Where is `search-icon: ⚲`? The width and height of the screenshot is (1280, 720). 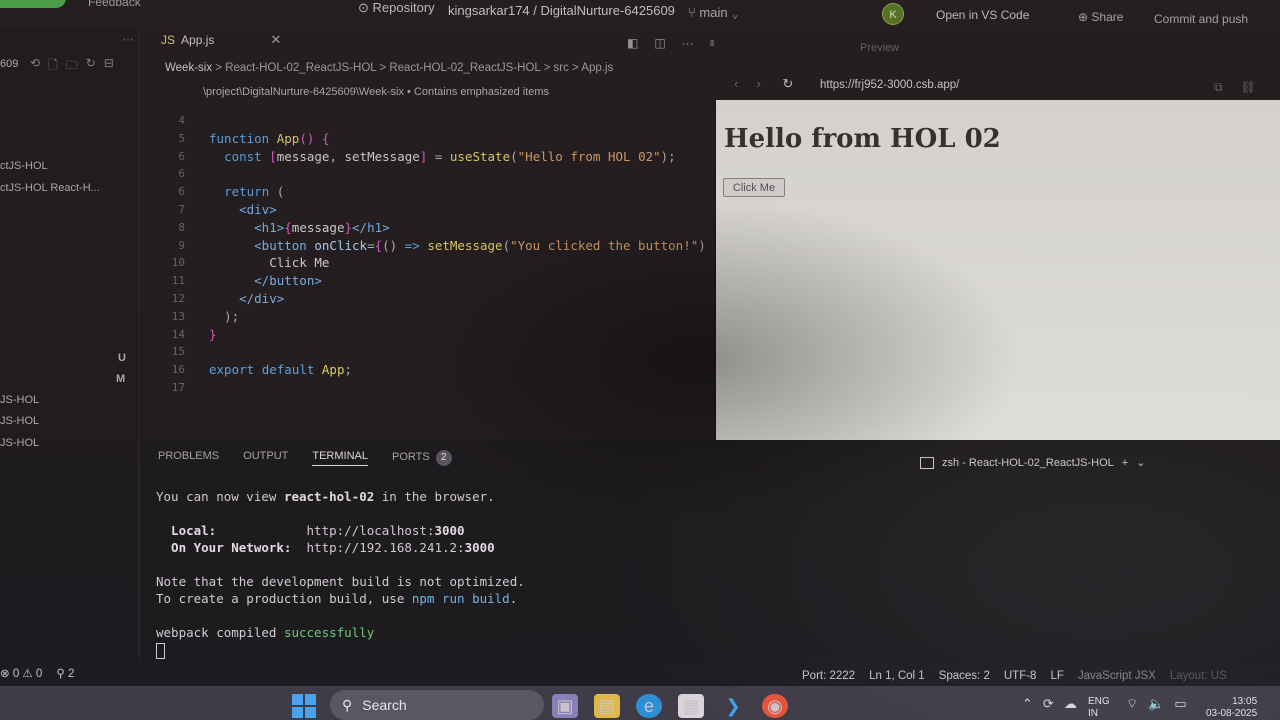
search-icon: ⚲ is located at coordinates (347, 704).